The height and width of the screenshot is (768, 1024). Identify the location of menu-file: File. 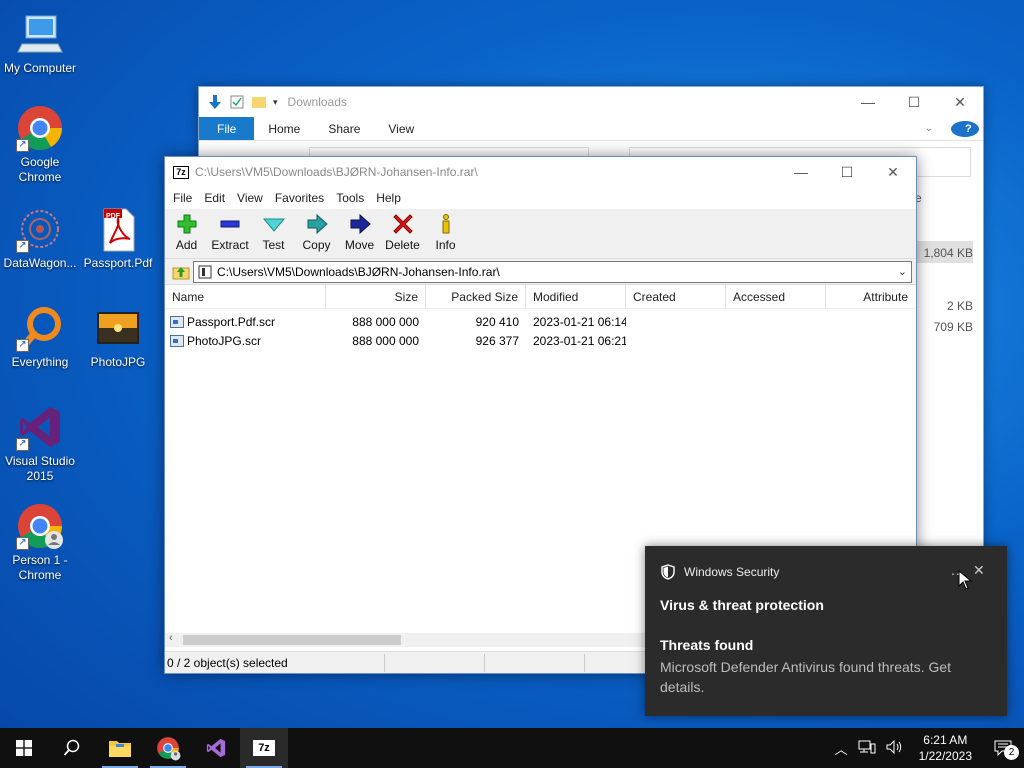
(182, 198).